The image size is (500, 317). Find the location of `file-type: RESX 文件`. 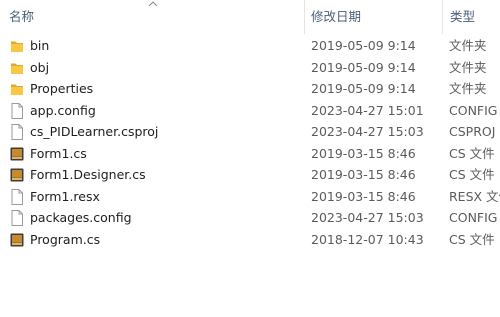

file-type: RESX 文件 is located at coordinates (474, 196).